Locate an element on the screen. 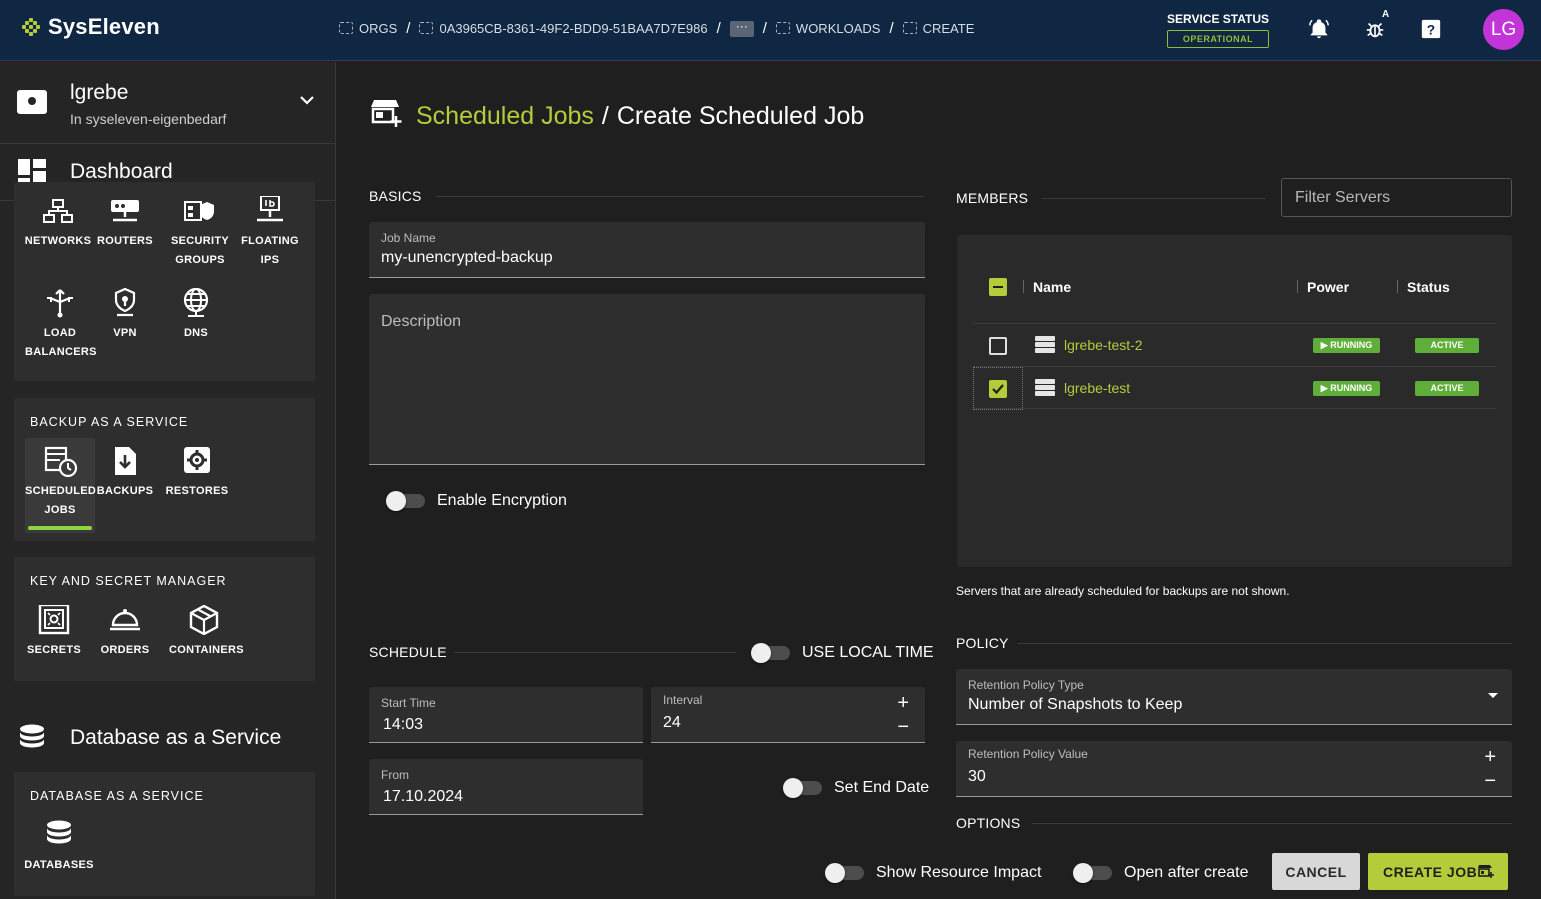 The width and height of the screenshot is (1541, 899). select-all-checkbox is located at coordinates (998, 287).